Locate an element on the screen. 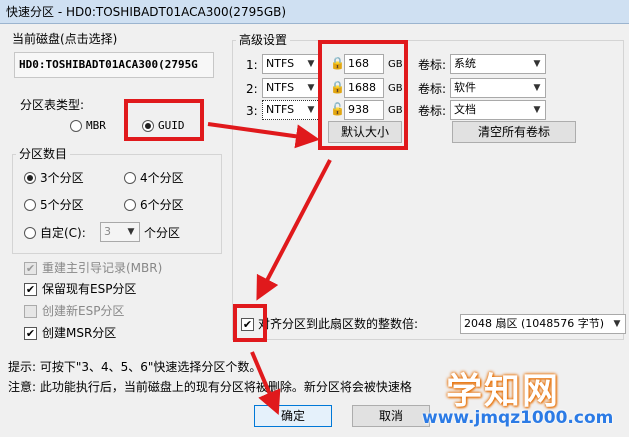 The image size is (629, 437). radio-3-partitions is located at coordinates (30, 178).